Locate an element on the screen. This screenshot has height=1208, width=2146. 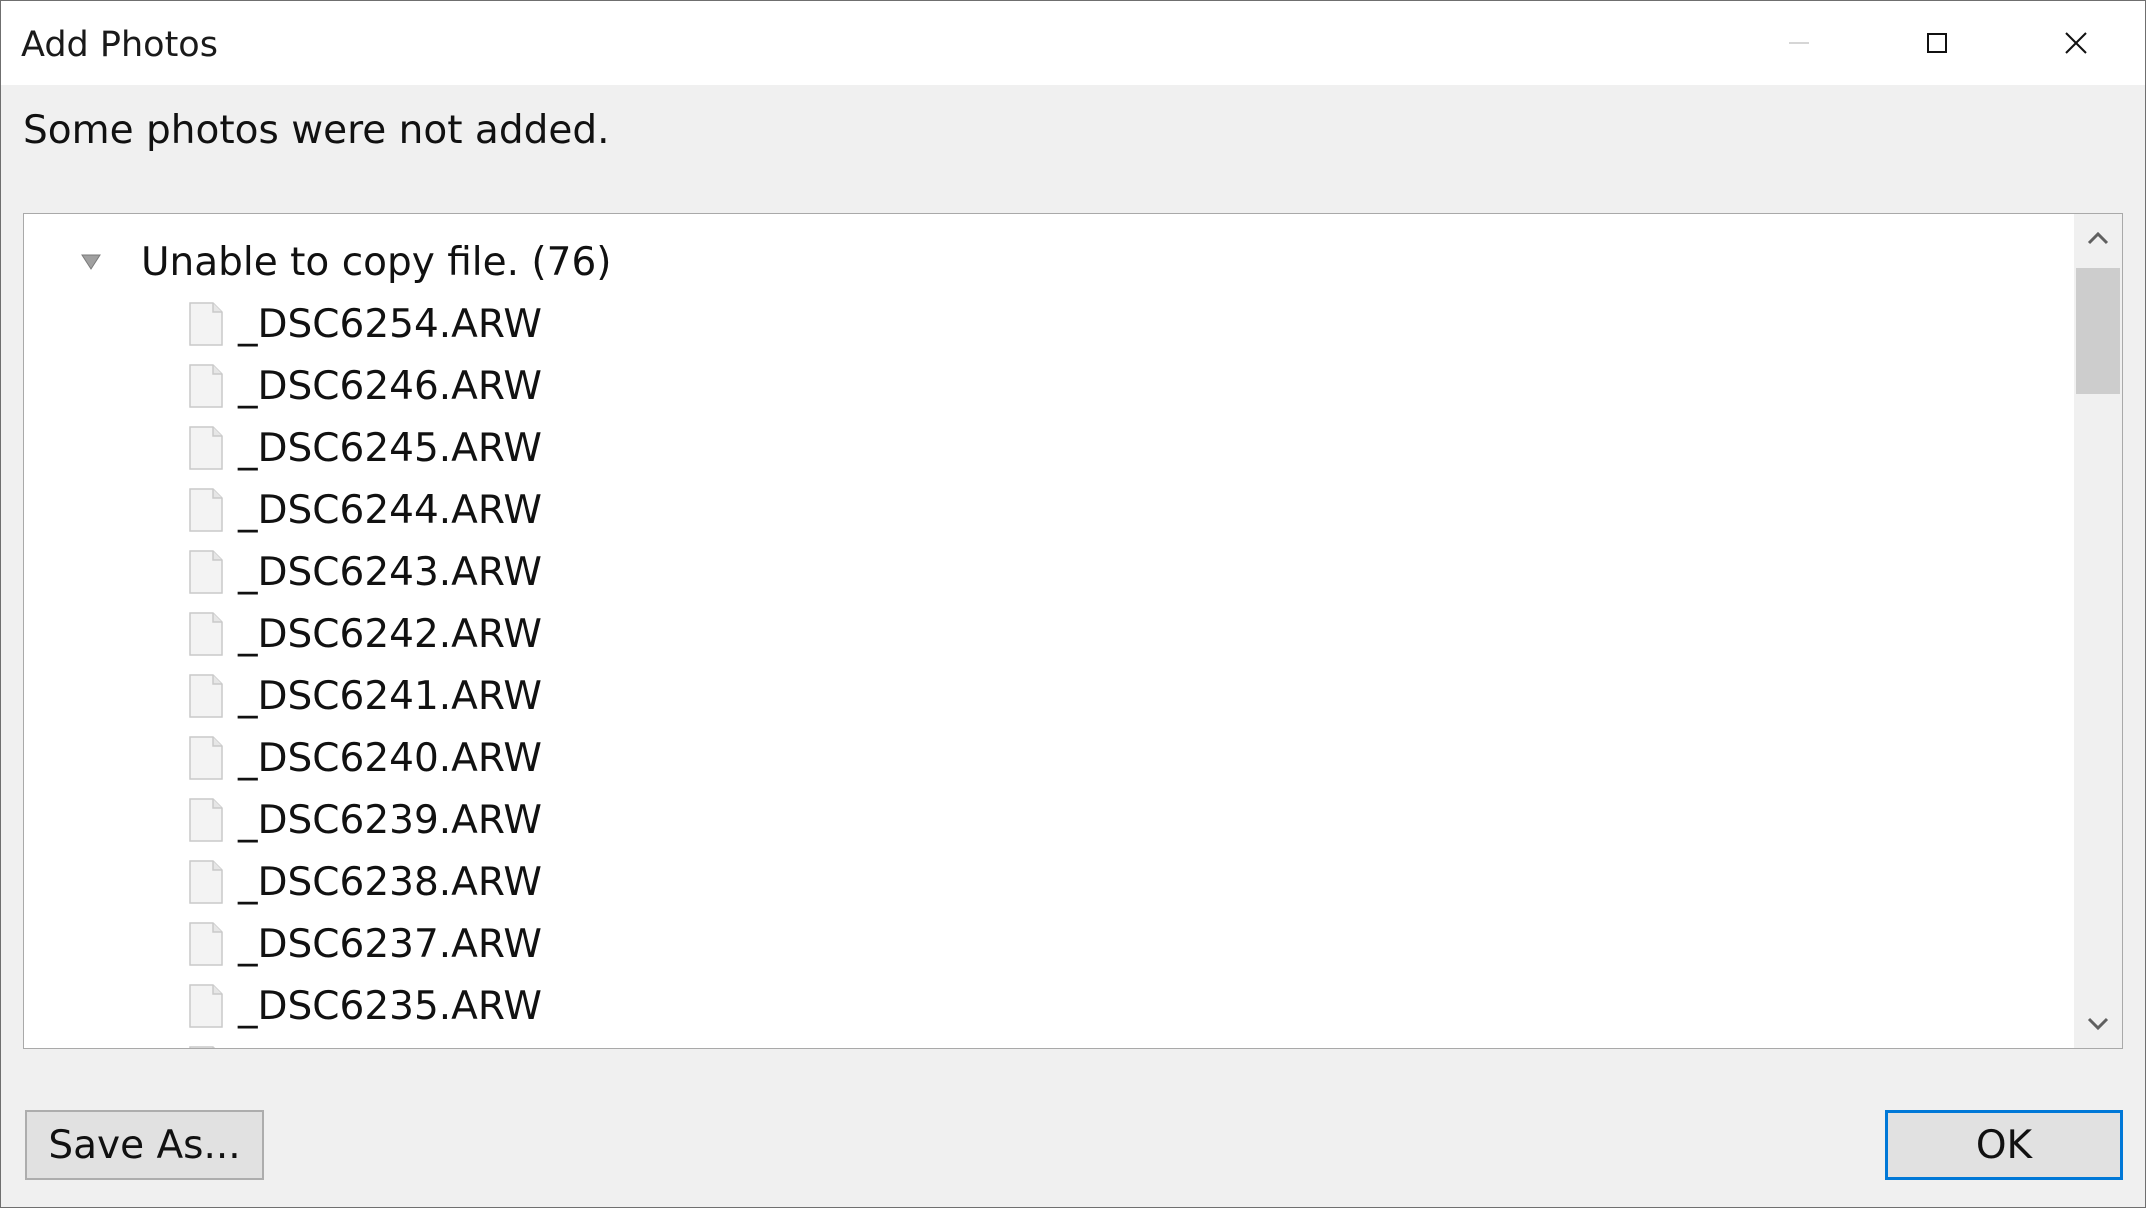
close-button is located at coordinates (2076, 43).